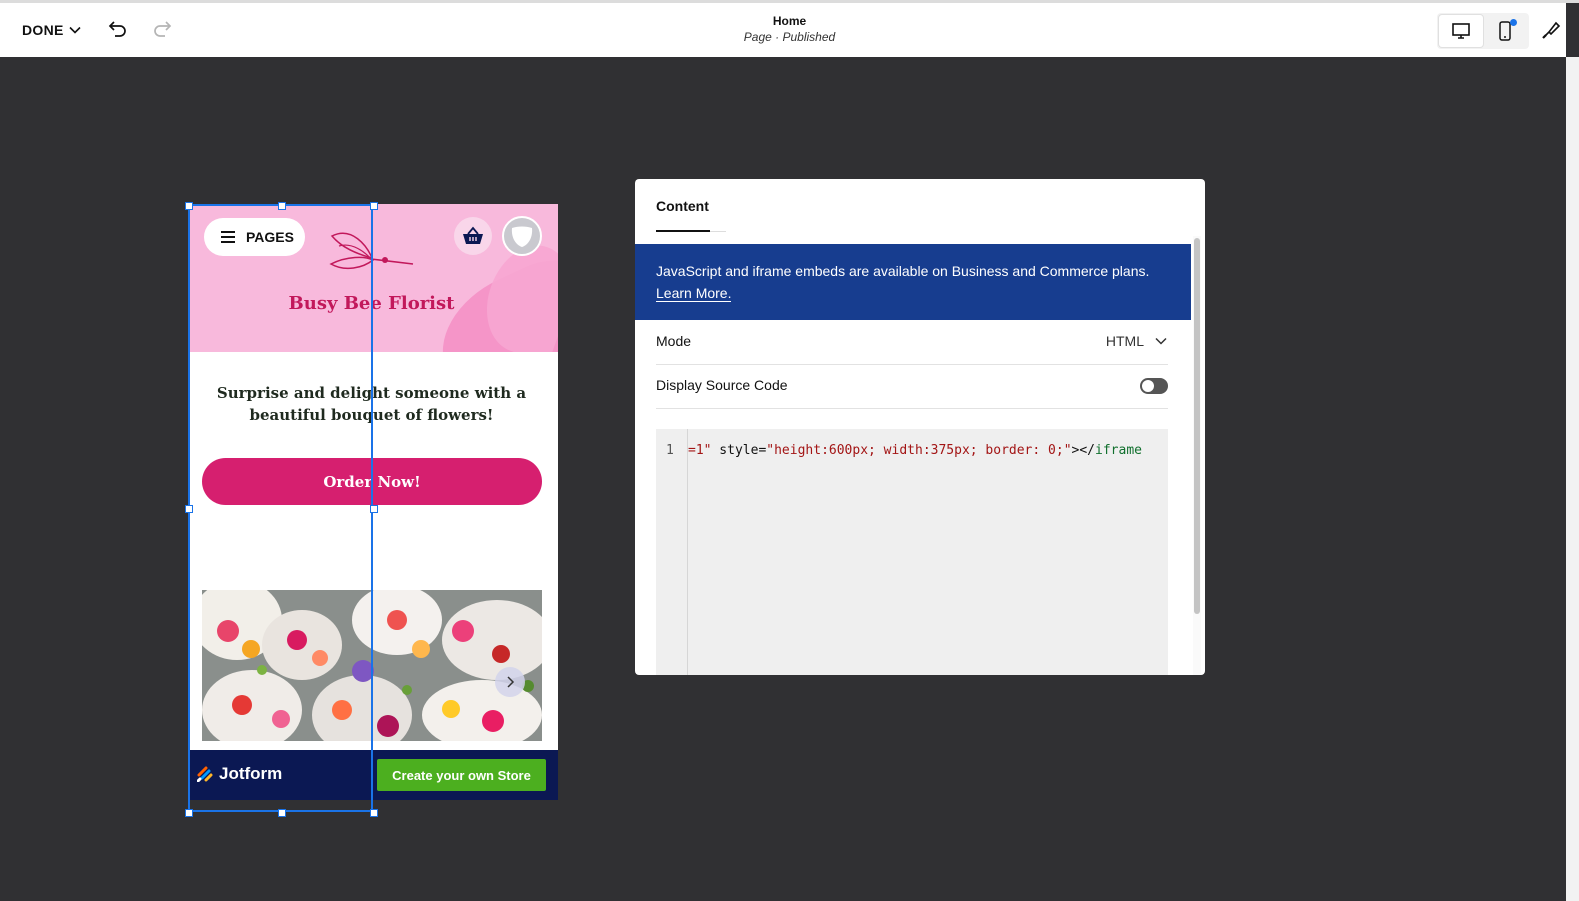  What do you see at coordinates (372, 665) in the screenshot?
I see `product-image` at bounding box center [372, 665].